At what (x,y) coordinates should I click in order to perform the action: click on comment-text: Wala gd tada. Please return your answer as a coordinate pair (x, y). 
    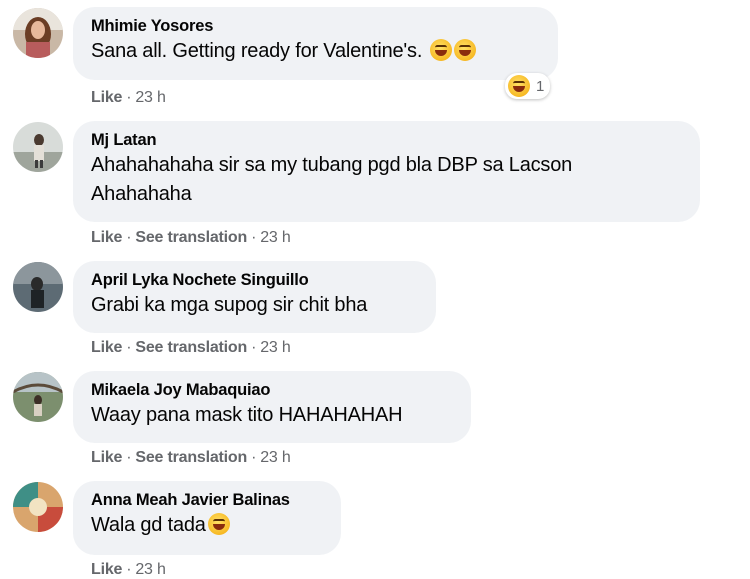
    Looking at the image, I should click on (207, 525).